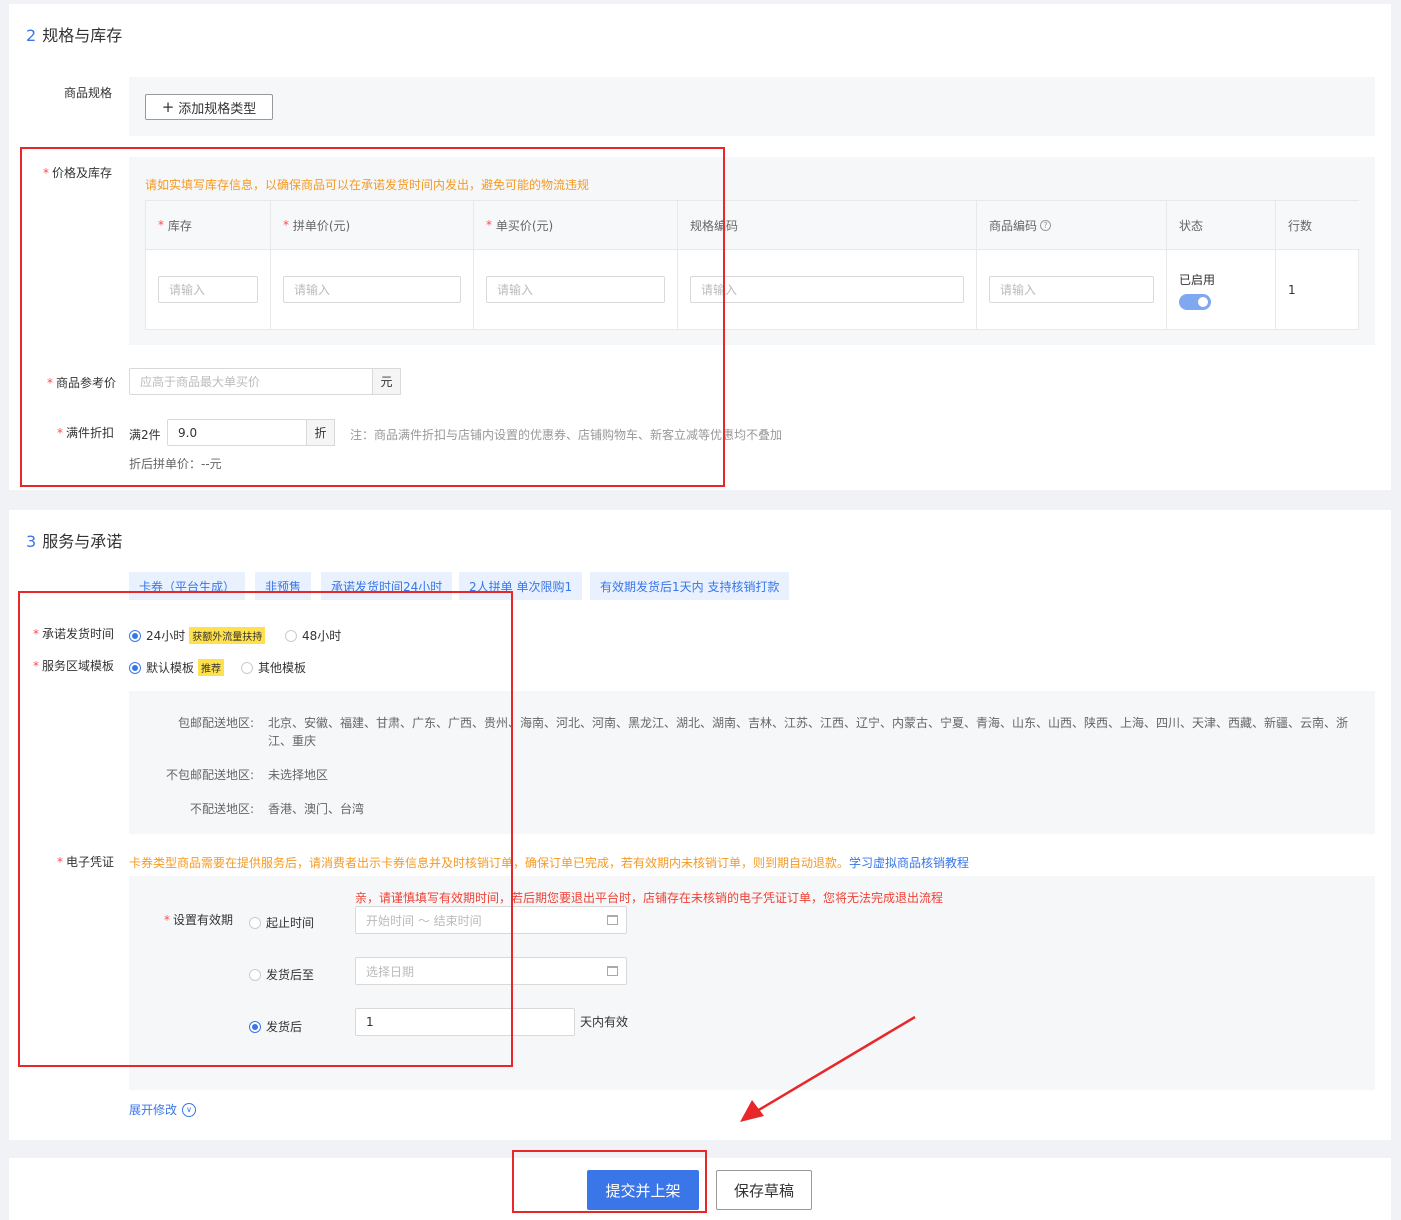  I want to click on region-other-radio: 其他模板, so click(273, 667).